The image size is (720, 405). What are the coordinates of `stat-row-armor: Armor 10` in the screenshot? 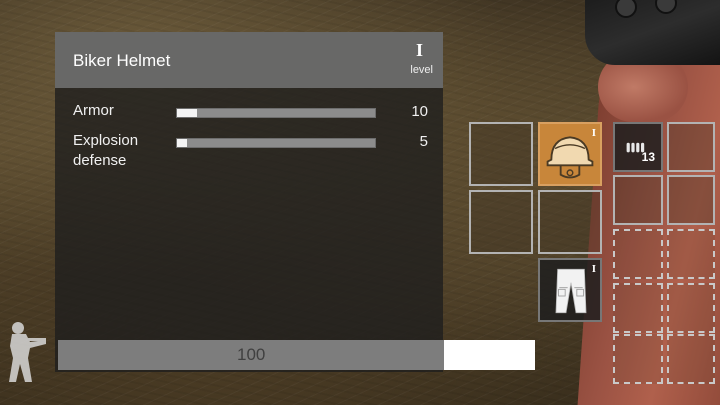 It's located at (253, 113).